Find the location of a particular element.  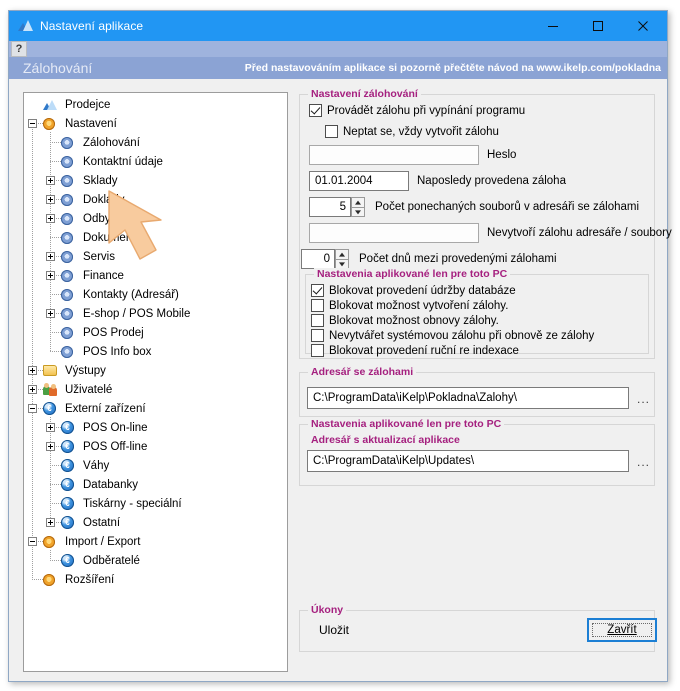

close-window-button is located at coordinates (642, 26).